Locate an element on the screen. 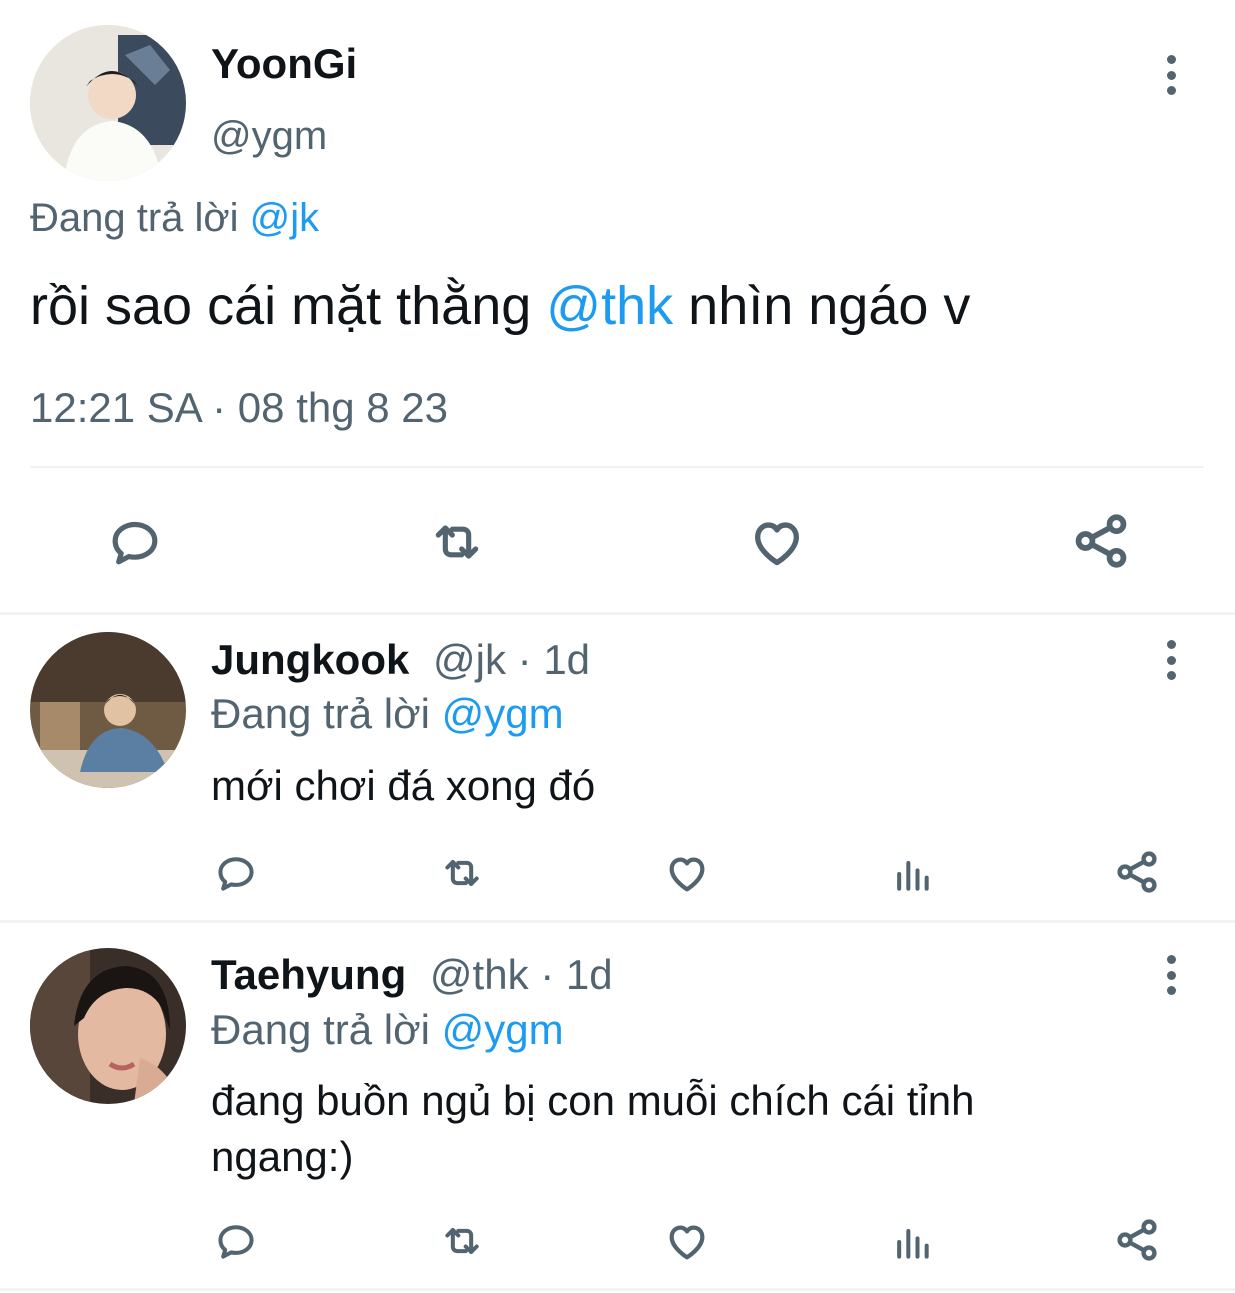  tweet-text-before: rồi sao cái mặt thằng is located at coordinates (281, 306).